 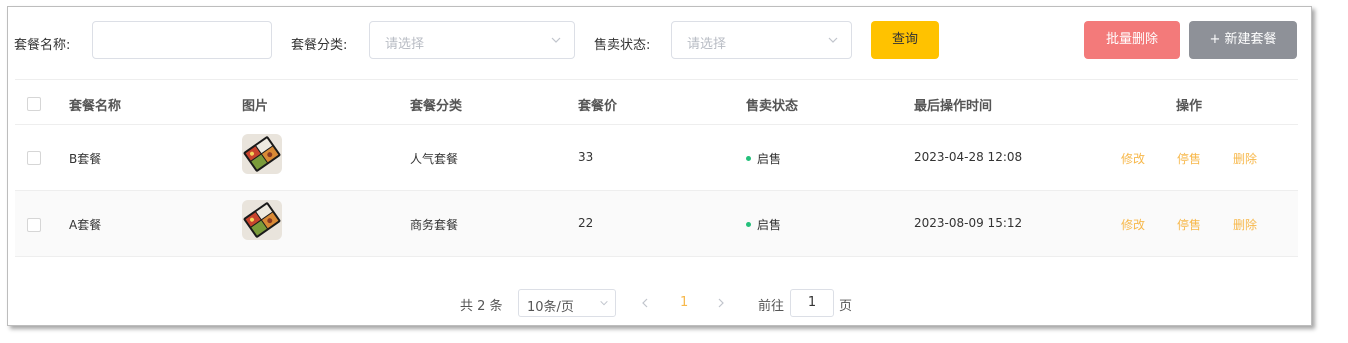 I want to click on goto-label: 前往, so click(x=771, y=306).